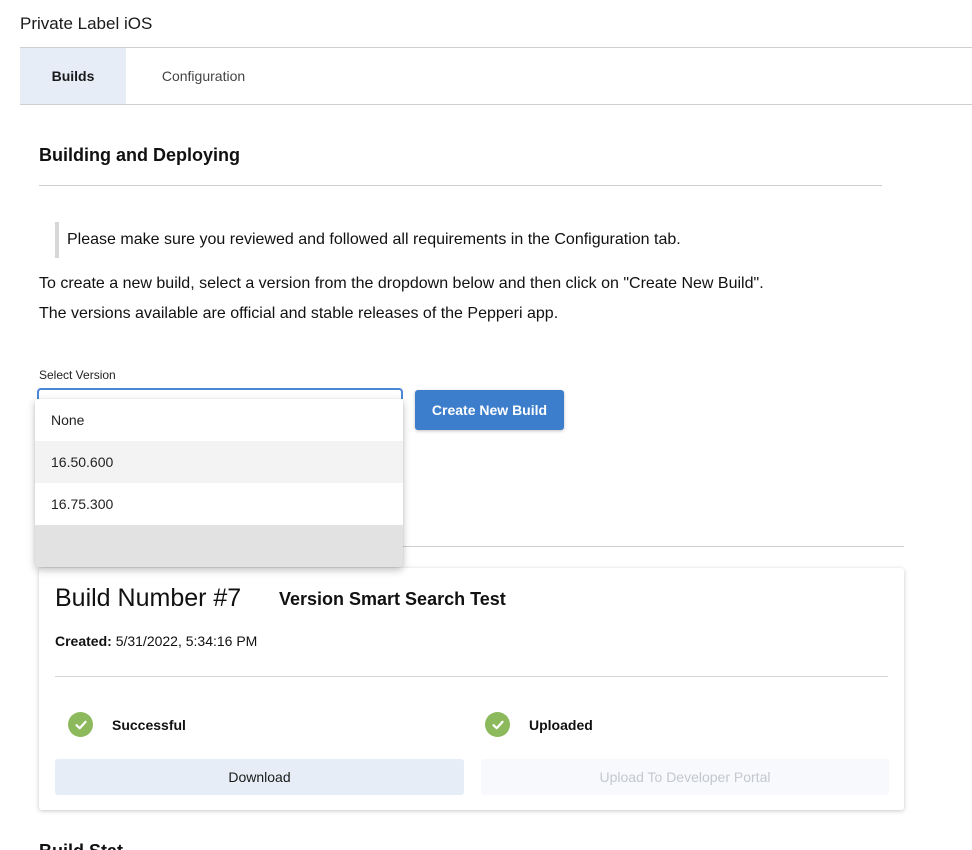  Describe the element at coordinates (471, 676) in the screenshot. I see `card-divider` at that location.